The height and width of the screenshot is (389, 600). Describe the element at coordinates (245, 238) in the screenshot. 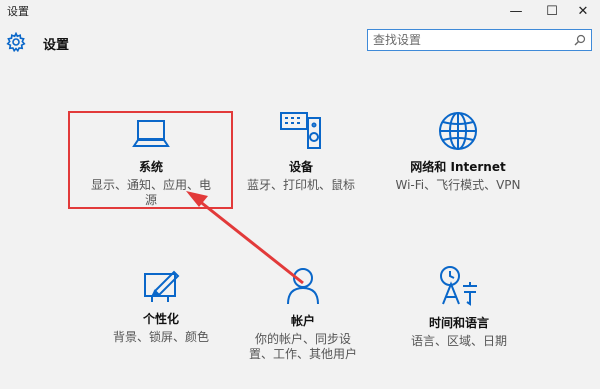

I see `annotation-arrow` at that location.